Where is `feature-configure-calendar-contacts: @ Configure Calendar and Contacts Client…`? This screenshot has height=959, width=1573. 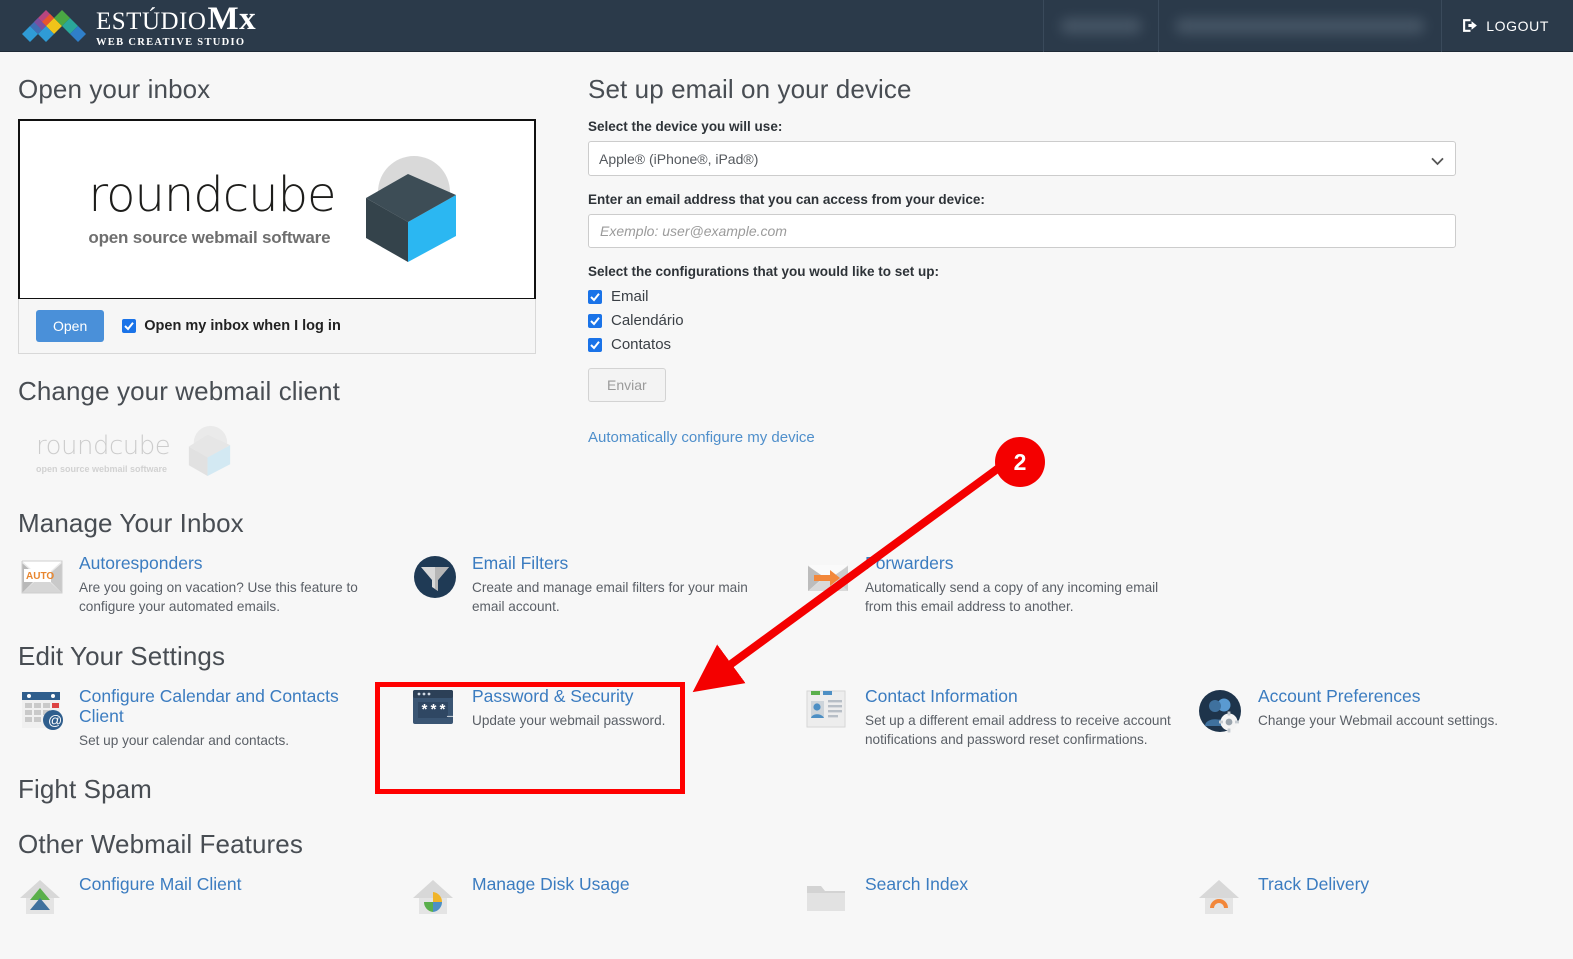 feature-configure-calendar-contacts: @ Configure Calendar and Contacts Client… is located at coordinates (214, 718).